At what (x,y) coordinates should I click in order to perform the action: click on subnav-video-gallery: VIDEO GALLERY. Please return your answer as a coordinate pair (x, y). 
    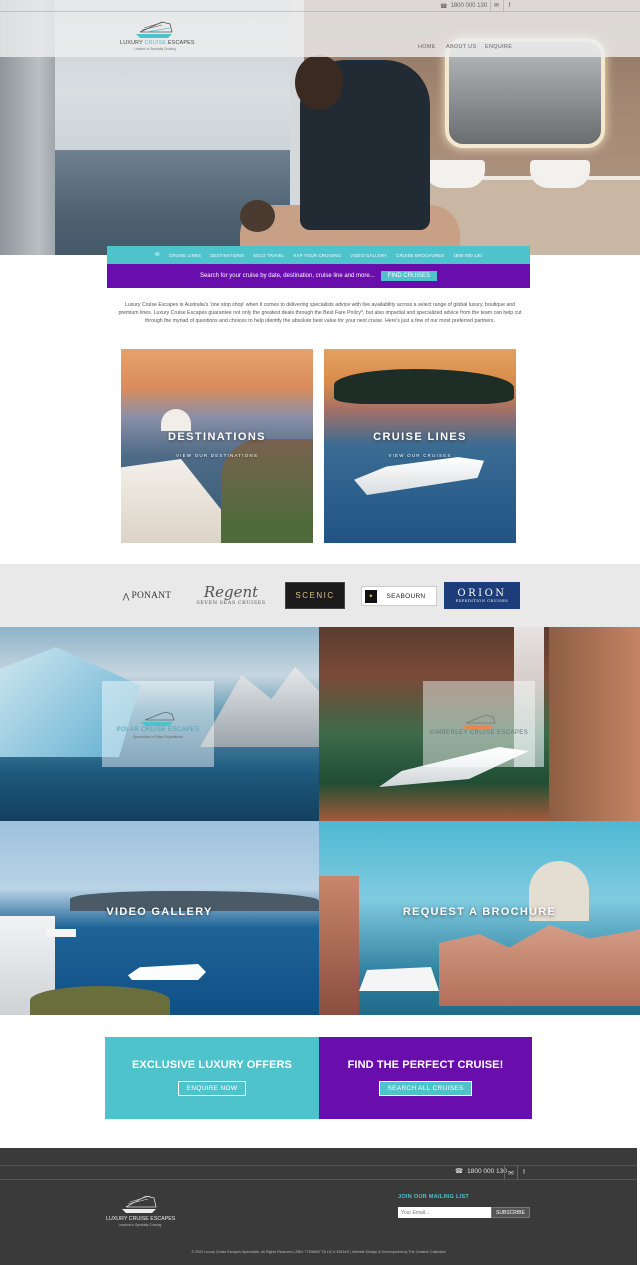
    Looking at the image, I should click on (368, 255).